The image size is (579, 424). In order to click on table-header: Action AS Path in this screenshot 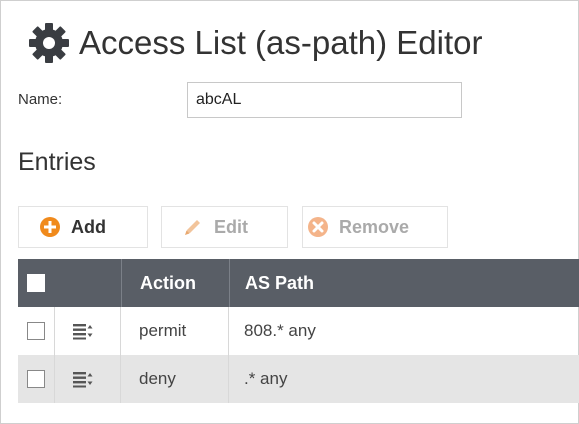, I will do `click(298, 283)`.